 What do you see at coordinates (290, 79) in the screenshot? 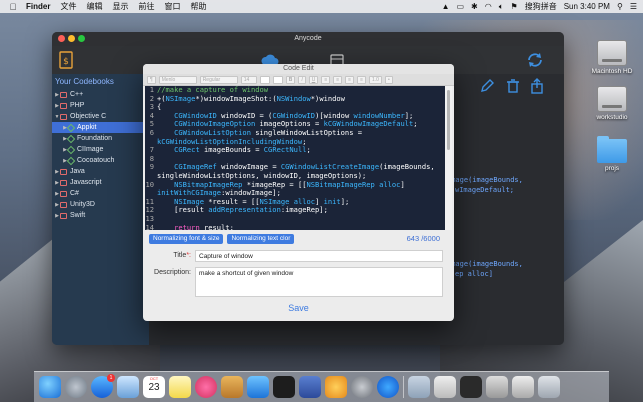
I see `bold-button: B` at bounding box center [290, 79].